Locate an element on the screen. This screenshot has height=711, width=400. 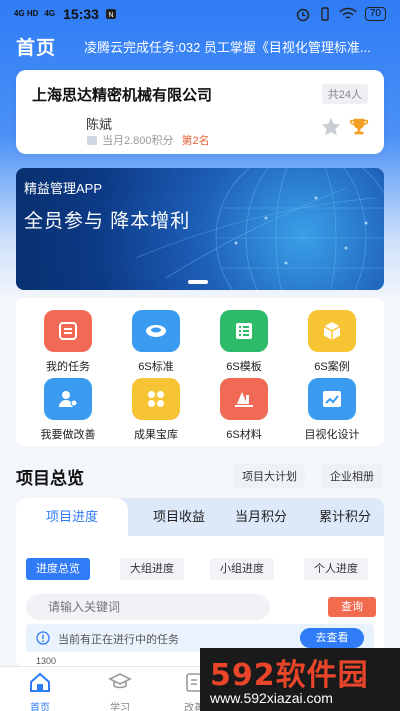
feature-label: 成果宝库 is located at coordinates (156, 435).